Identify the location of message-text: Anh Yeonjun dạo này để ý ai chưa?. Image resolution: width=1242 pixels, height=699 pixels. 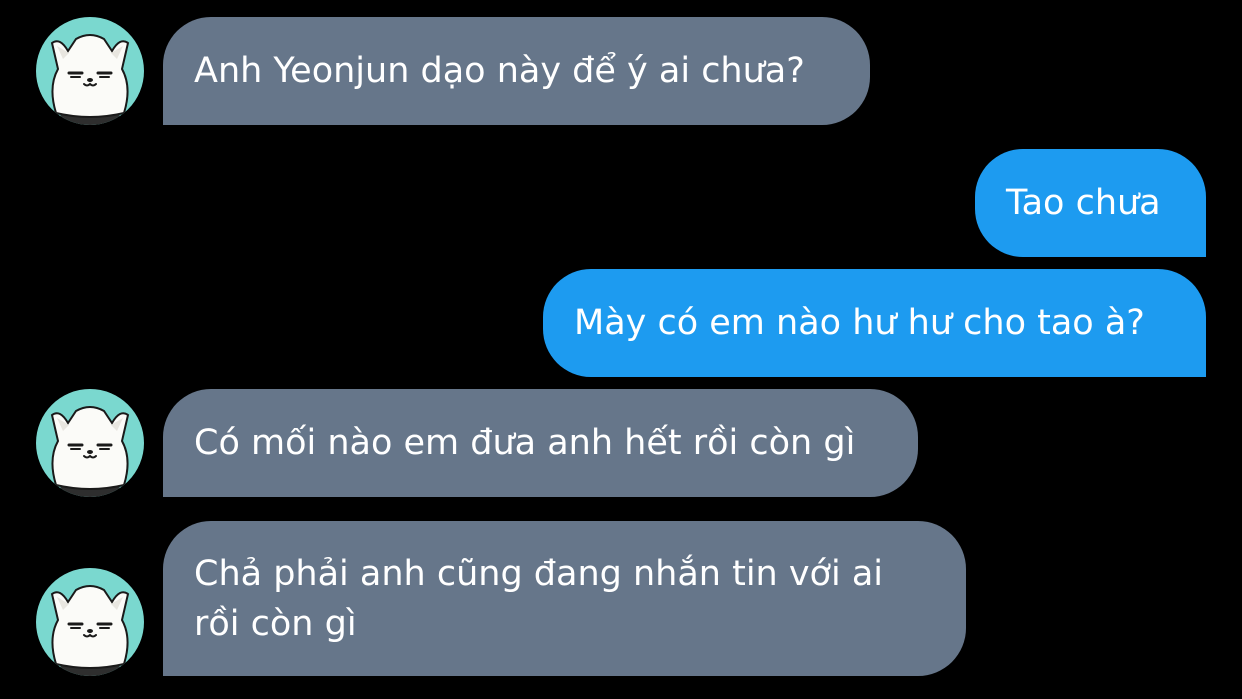
(499, 71).